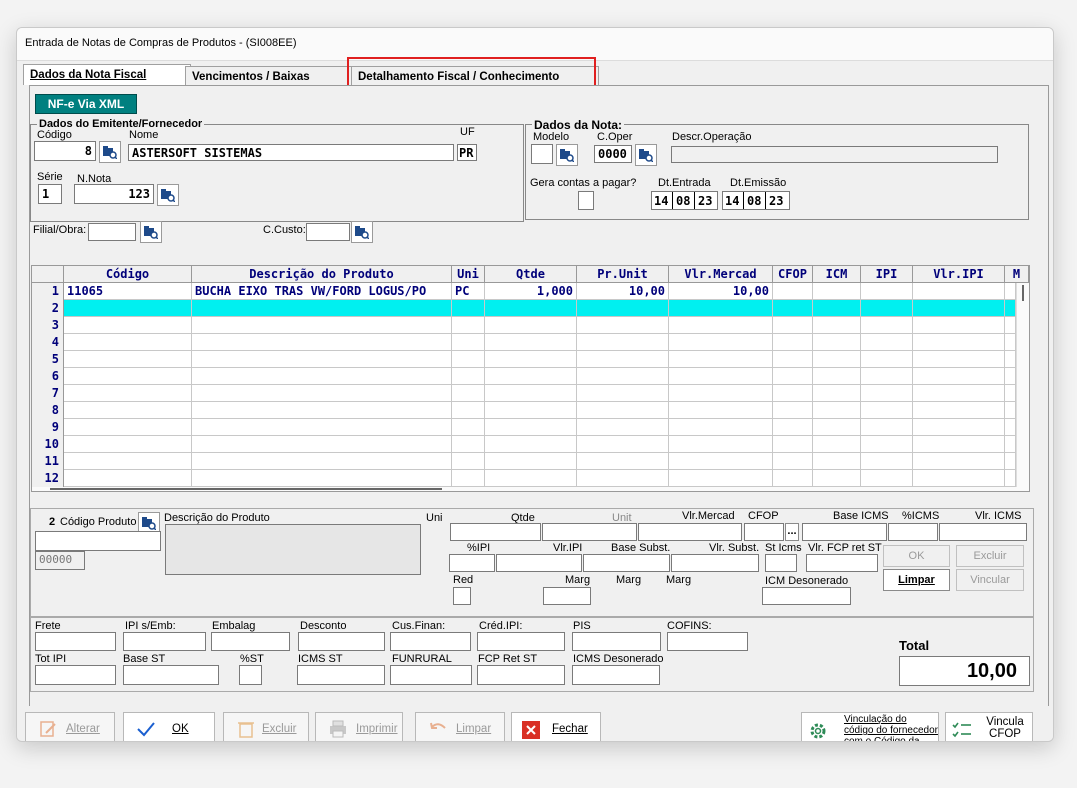 This screenshot has width=1077, height=788. Describe the element at coordinates (793, 274) in the screenshot. I see `col-header-cfop: CFOP` at that location.